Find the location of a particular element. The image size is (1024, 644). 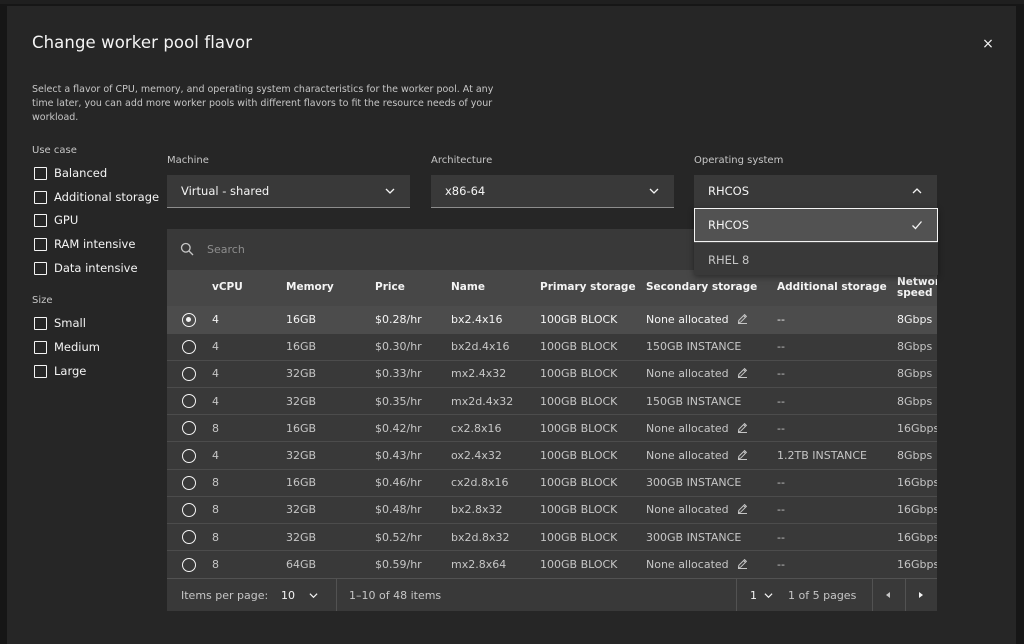

cell-network-speed: 8Gbps is located at coordinates (917, 455).